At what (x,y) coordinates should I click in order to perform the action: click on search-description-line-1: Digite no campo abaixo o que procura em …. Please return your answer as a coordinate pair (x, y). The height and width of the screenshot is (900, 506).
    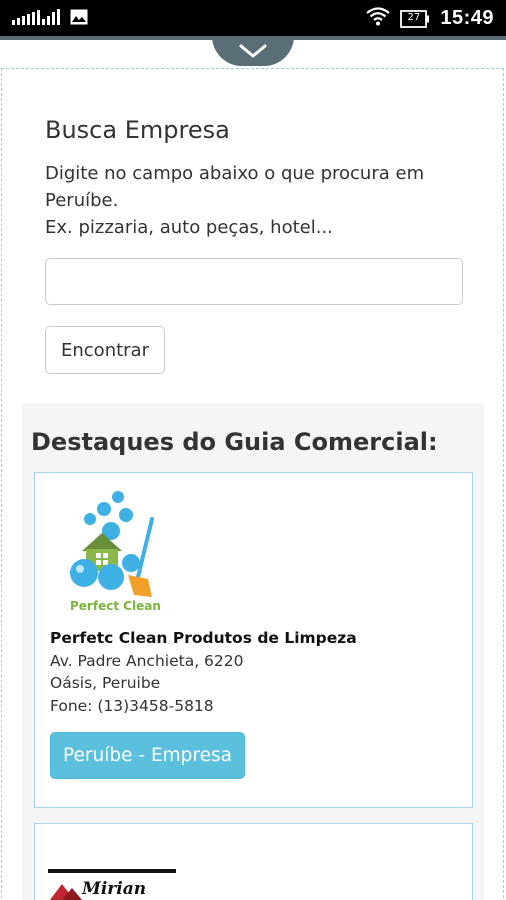
    Looking at the image, I should click on (235, 187).